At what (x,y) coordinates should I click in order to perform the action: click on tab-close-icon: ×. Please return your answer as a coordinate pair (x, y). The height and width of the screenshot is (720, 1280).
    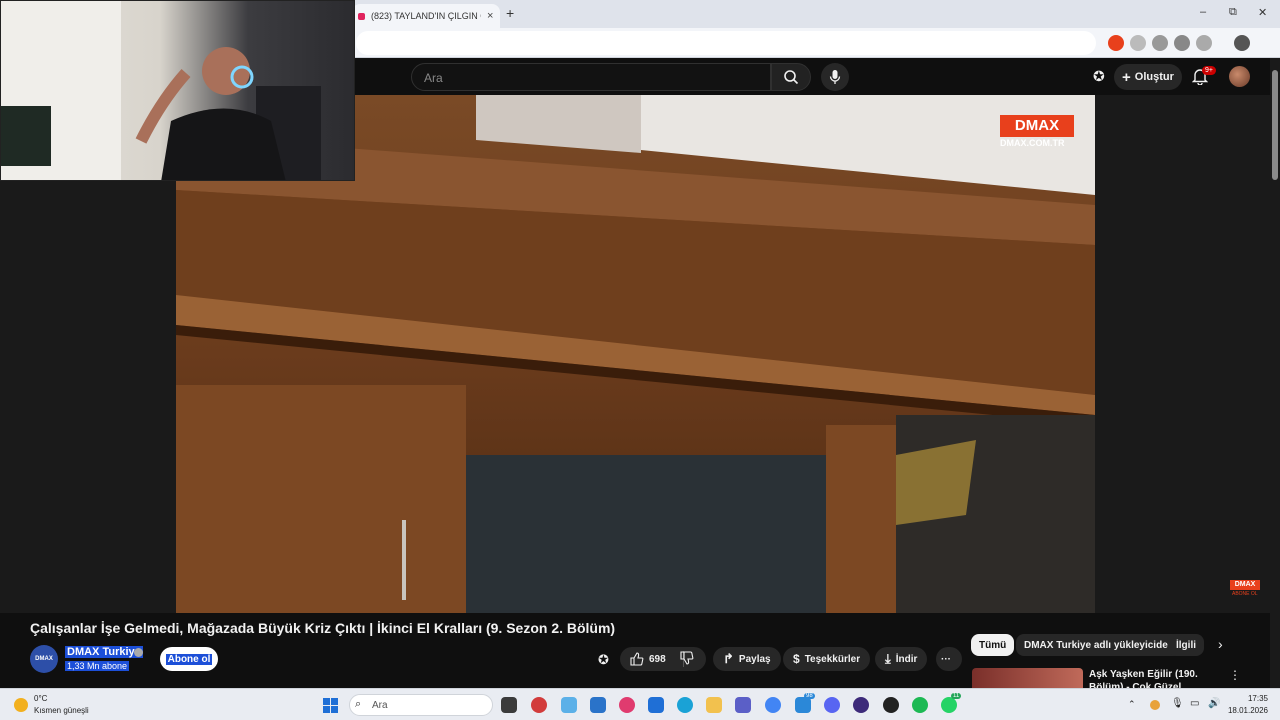
    Looking at the image, I should click on (490, 16).